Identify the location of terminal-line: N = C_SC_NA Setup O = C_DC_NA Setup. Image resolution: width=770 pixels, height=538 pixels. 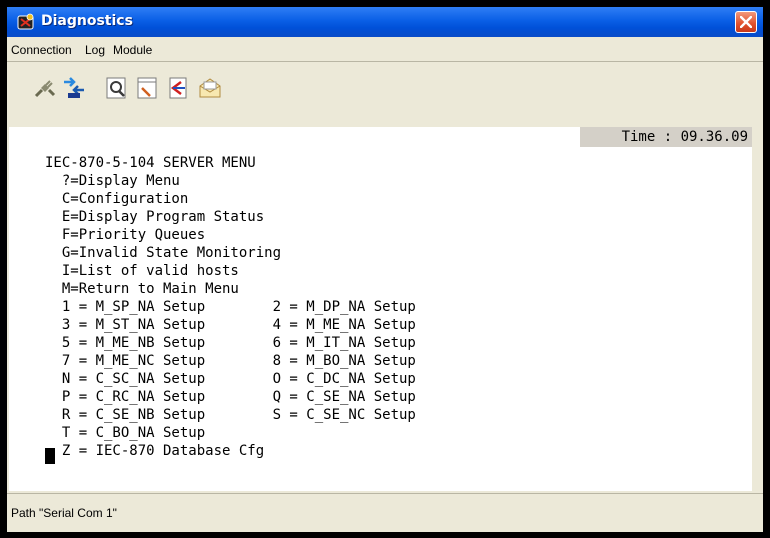
(230, 379).